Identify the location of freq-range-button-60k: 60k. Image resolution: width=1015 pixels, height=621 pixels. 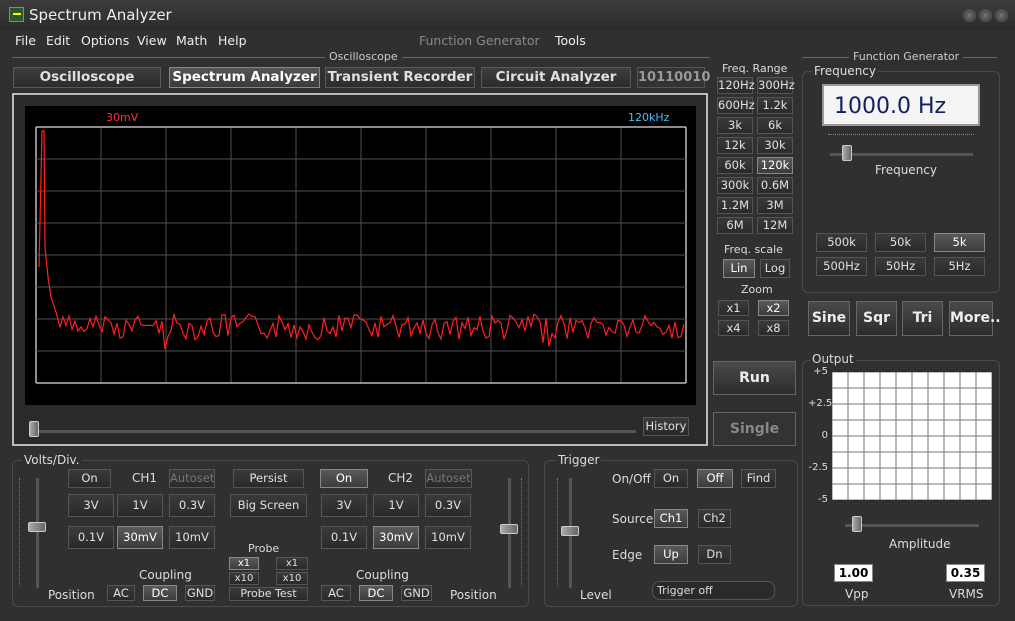
(735, 165).